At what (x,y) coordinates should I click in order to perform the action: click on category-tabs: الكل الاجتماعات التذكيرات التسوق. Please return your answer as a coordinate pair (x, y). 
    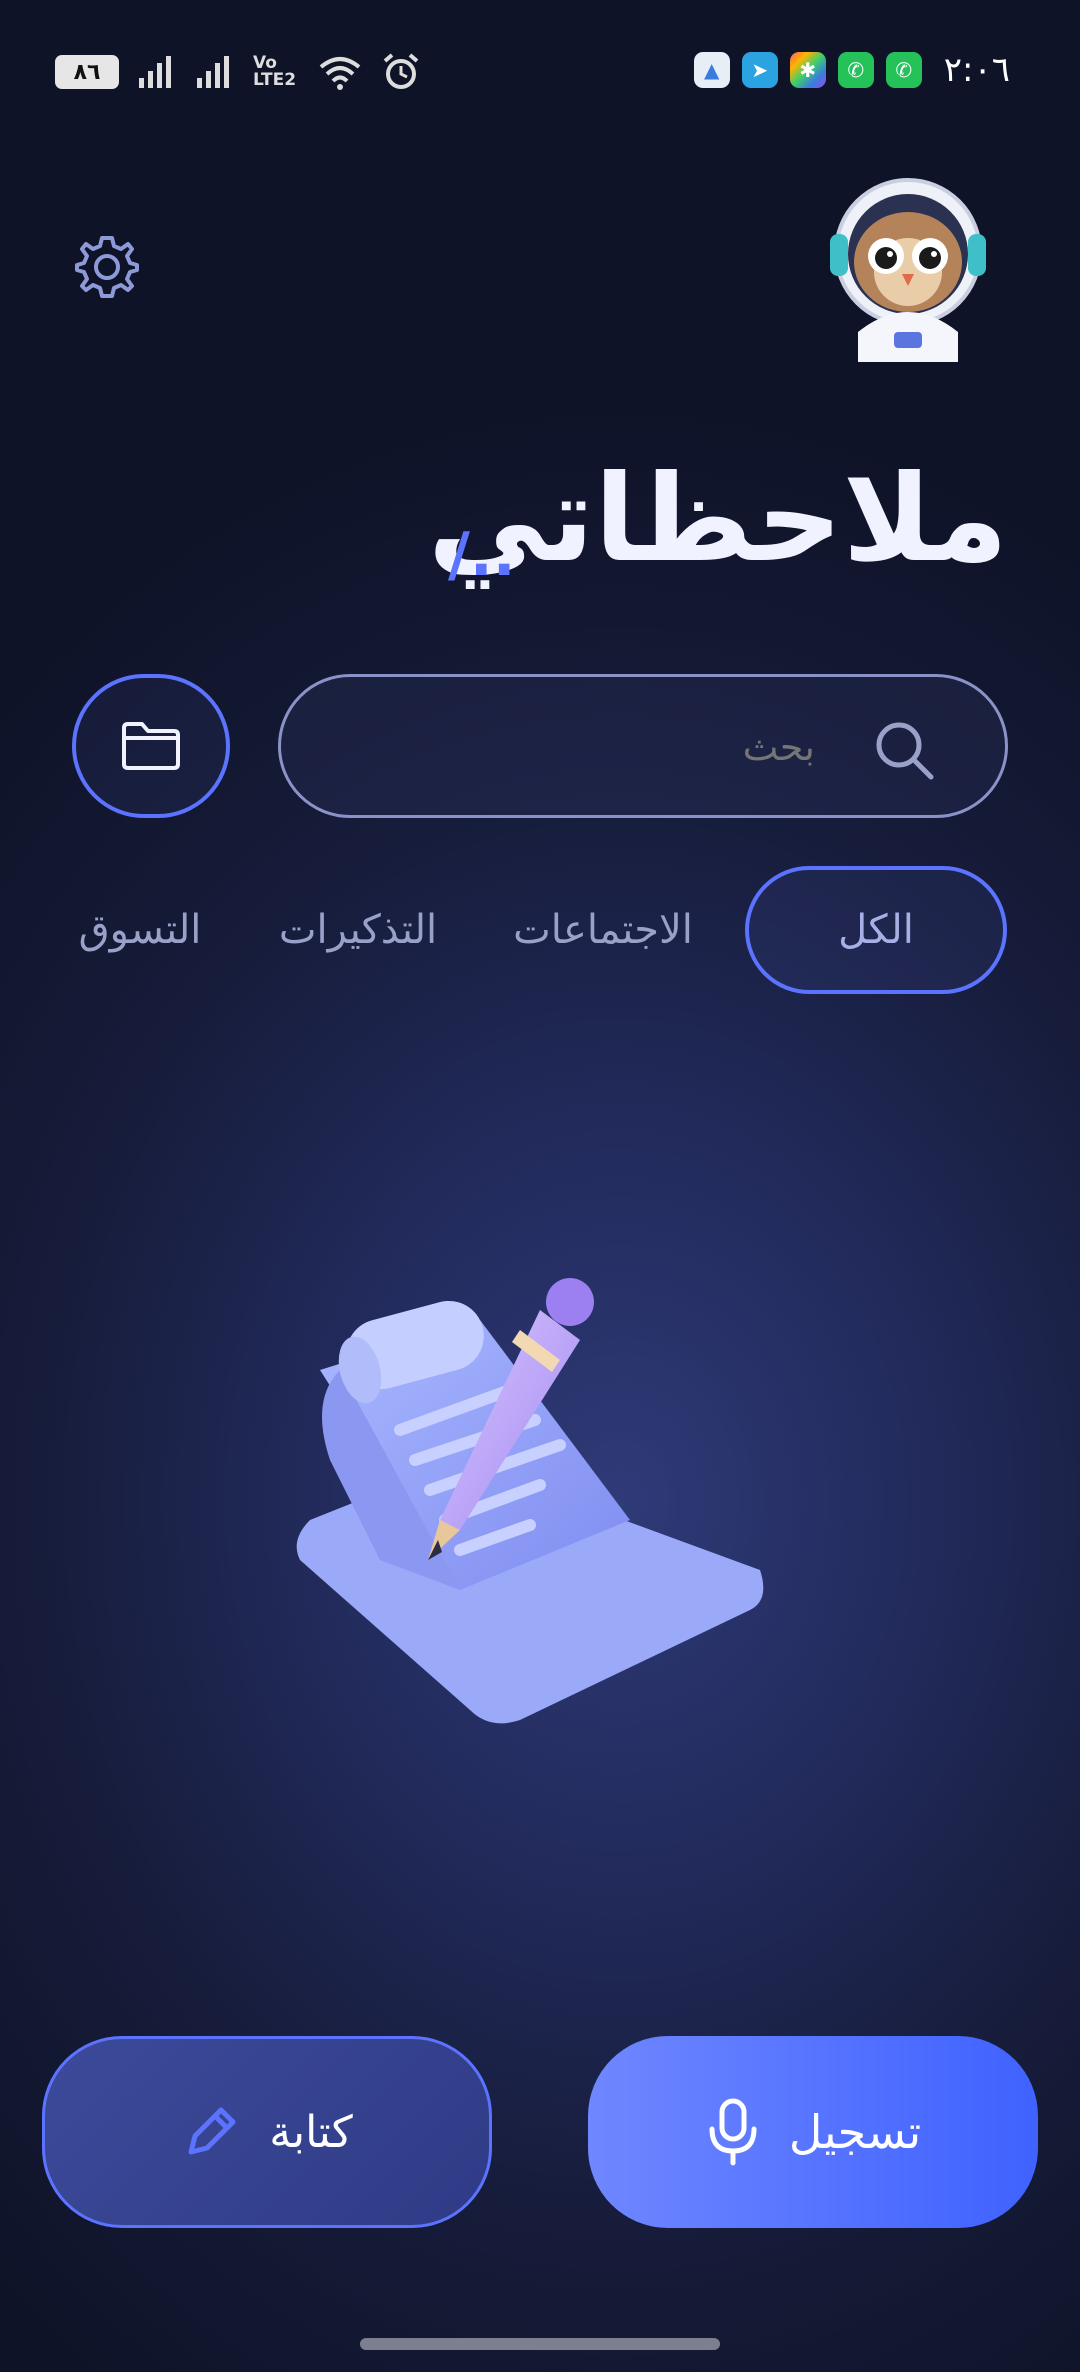
    Looking at the image, I should click on (540, 931).